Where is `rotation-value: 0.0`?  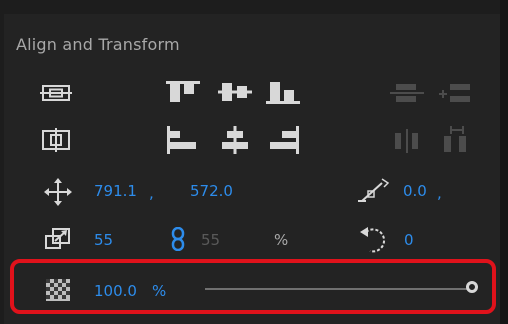 rotation-value: 0.0 is located at coordinates (415, 191).